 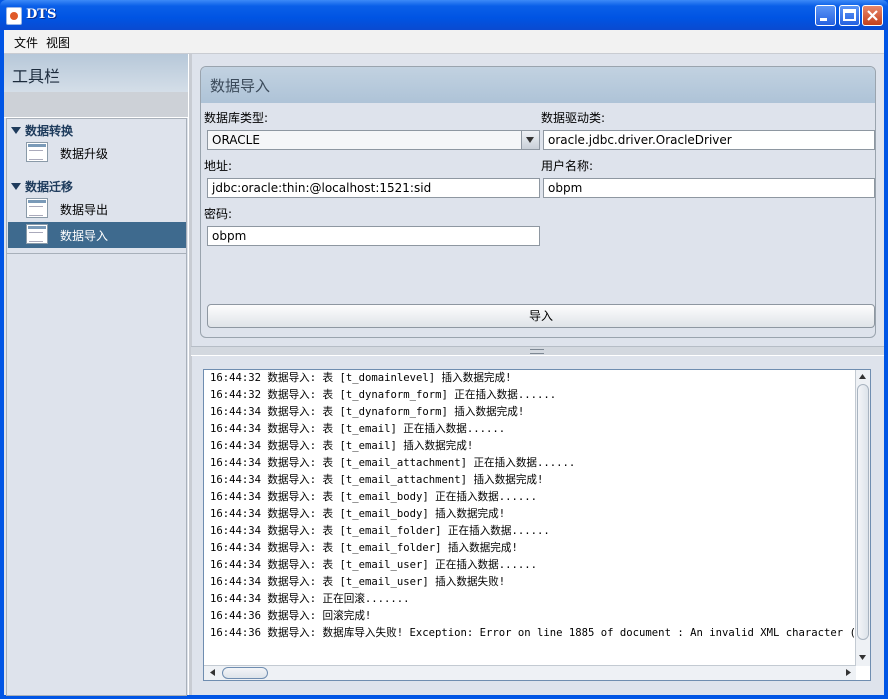 I want to click on splitter-grip-icon, so click(x=537, y=351).